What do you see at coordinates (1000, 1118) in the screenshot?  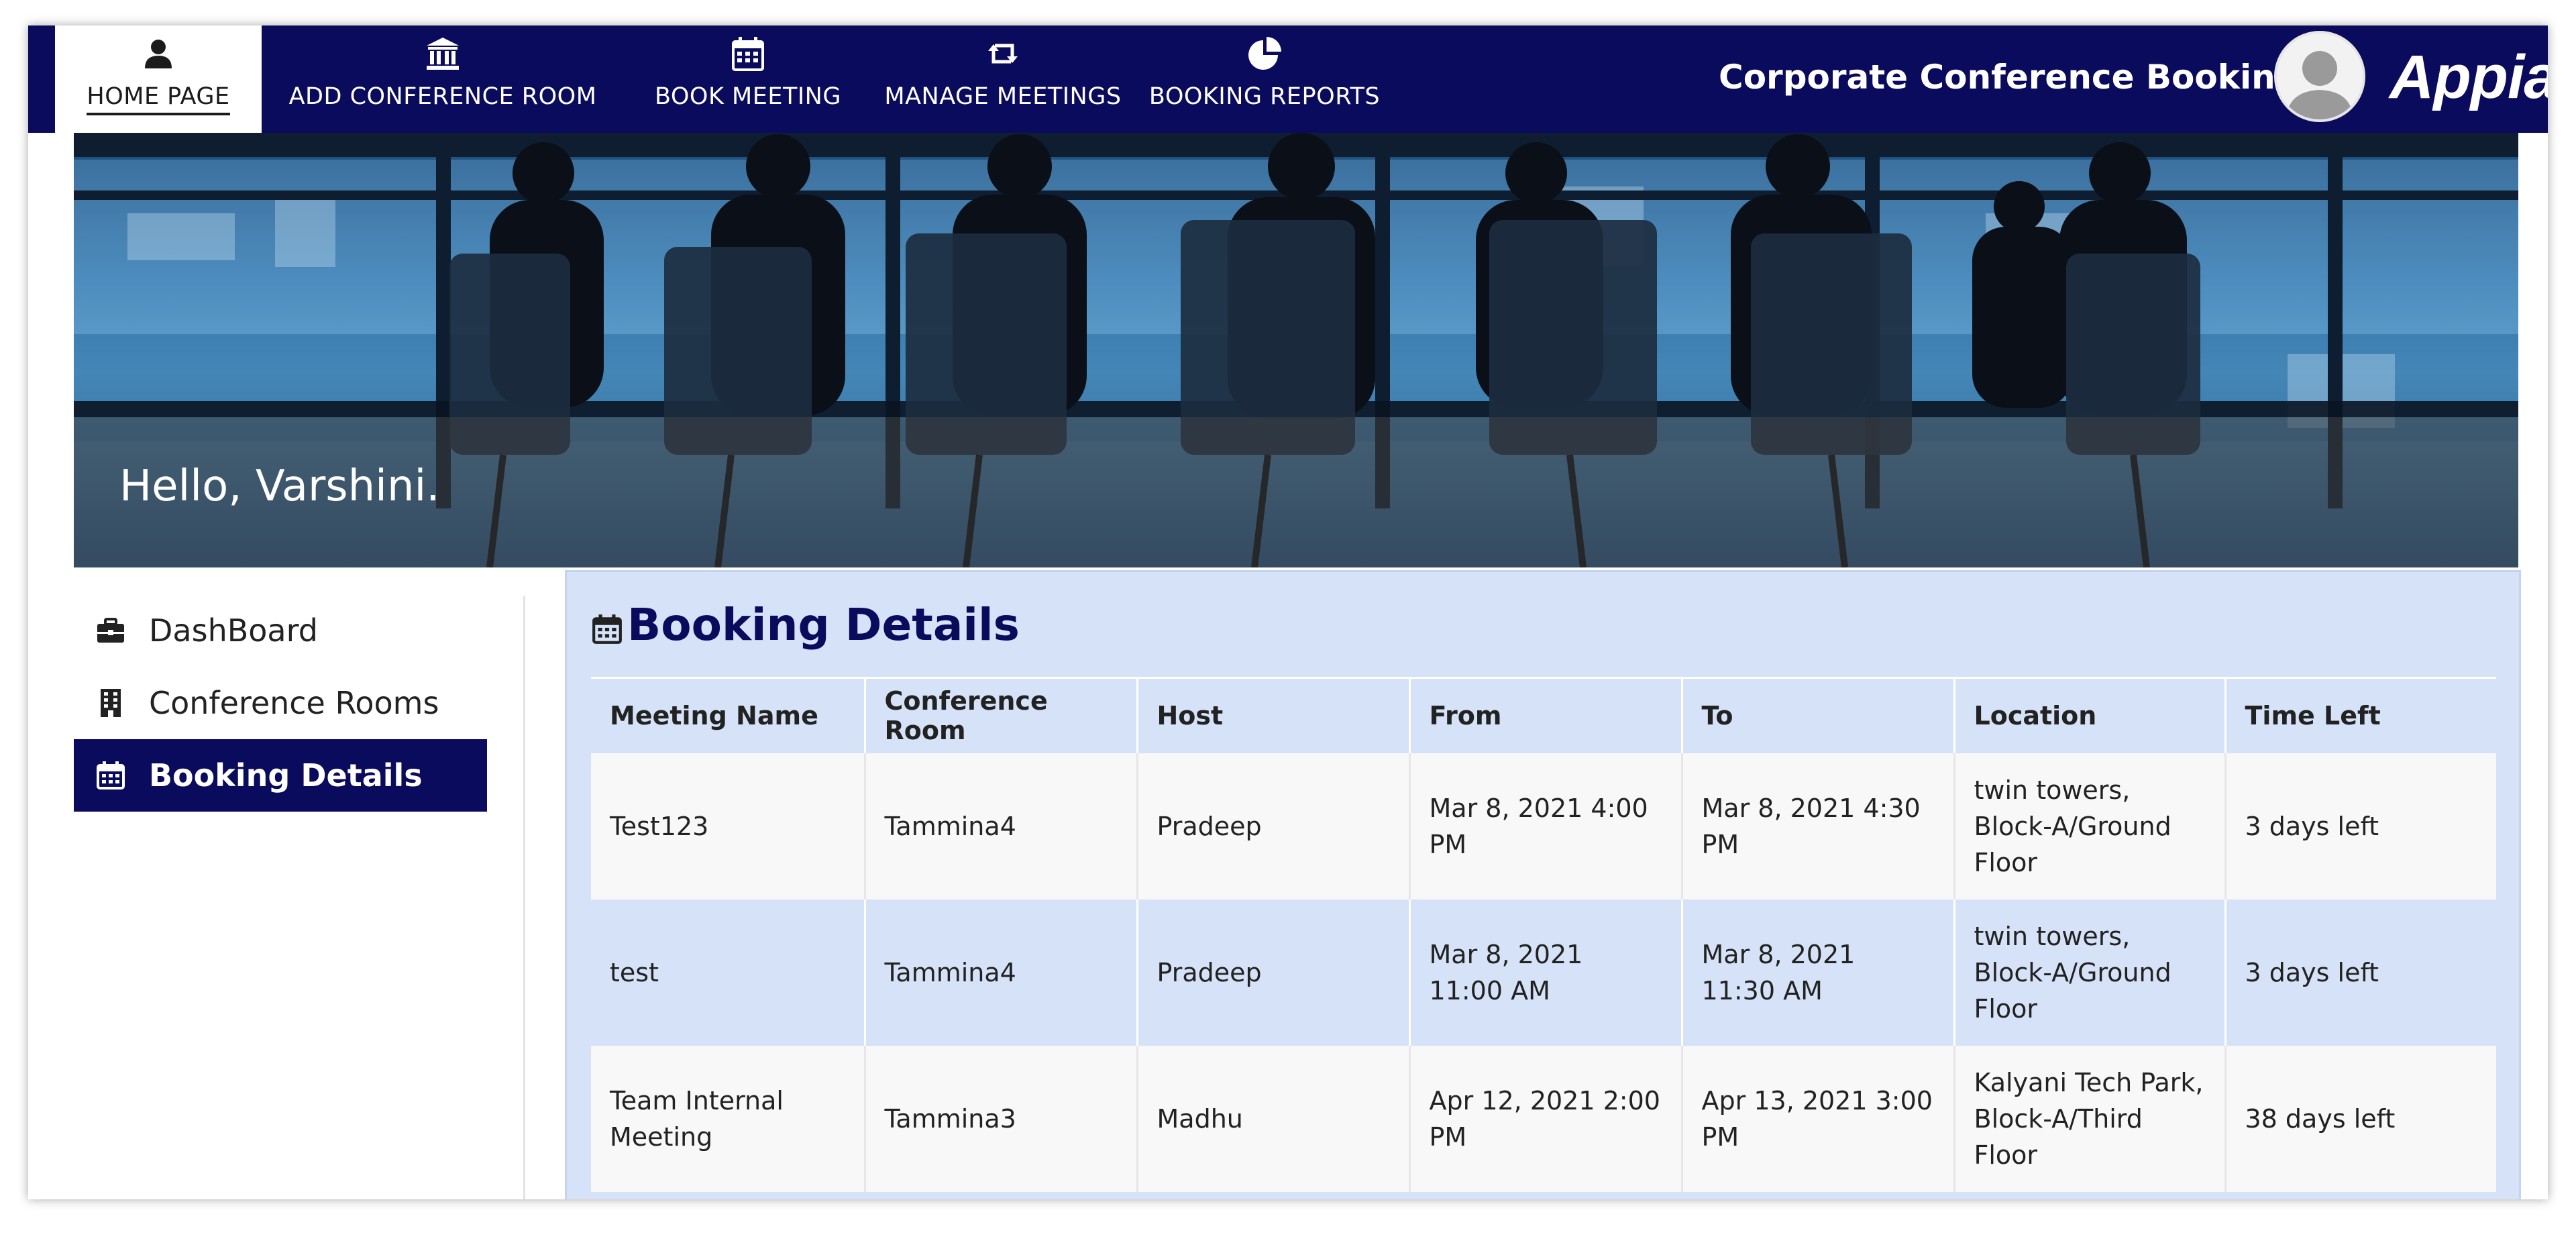 I see `table-cell: Tammina3` at bounding box center [1000, 1118].